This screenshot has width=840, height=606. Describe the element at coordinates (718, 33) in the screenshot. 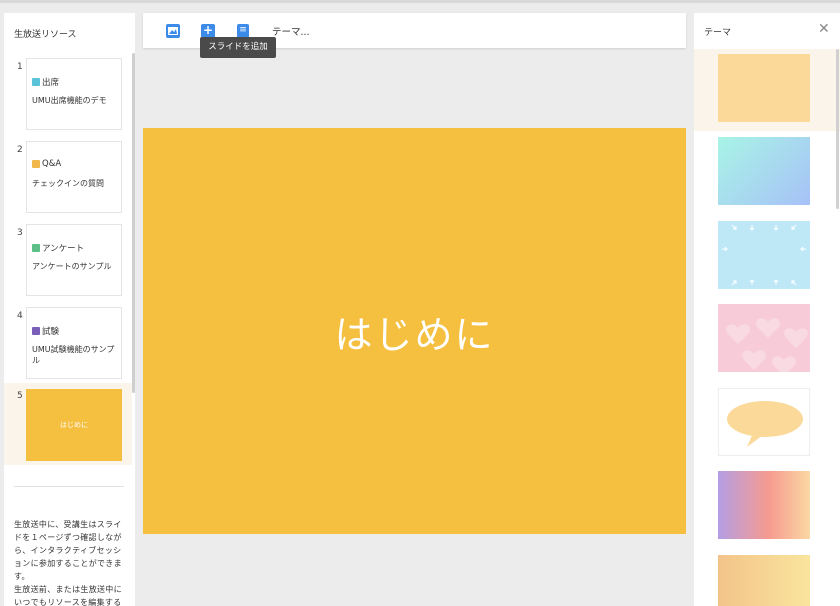

I see `theme-panel-title: テーマ` at that location.